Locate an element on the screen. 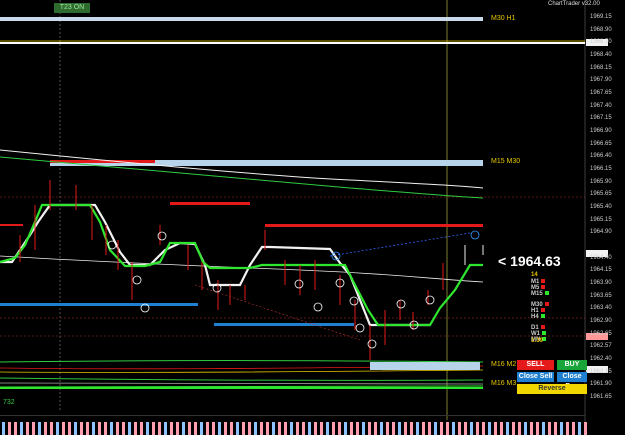 This screenshot has height=435, width=625. price-axis-label: 1961.90 is located at coordinates (601, 384).